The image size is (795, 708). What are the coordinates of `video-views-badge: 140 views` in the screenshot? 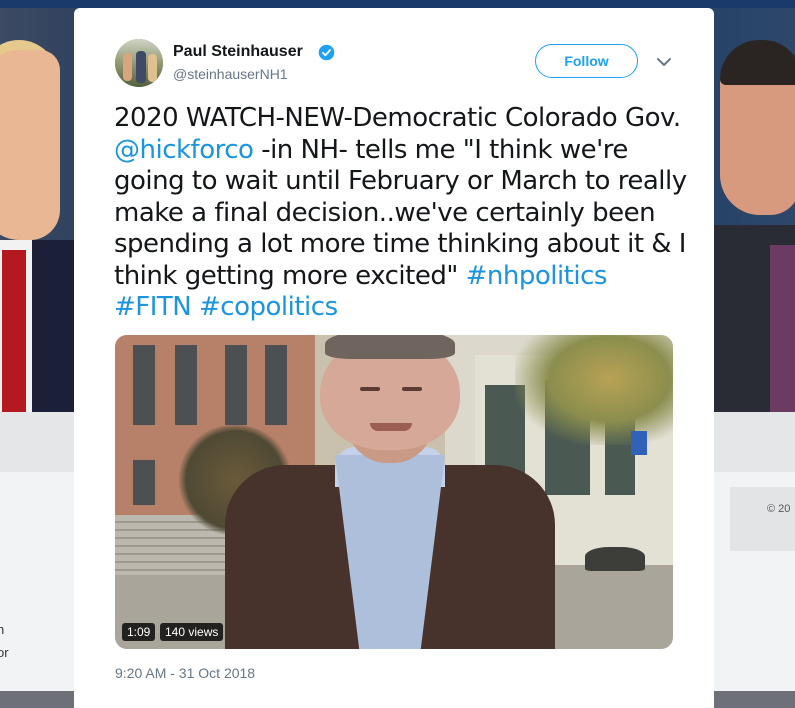 It's located at (192, 632).